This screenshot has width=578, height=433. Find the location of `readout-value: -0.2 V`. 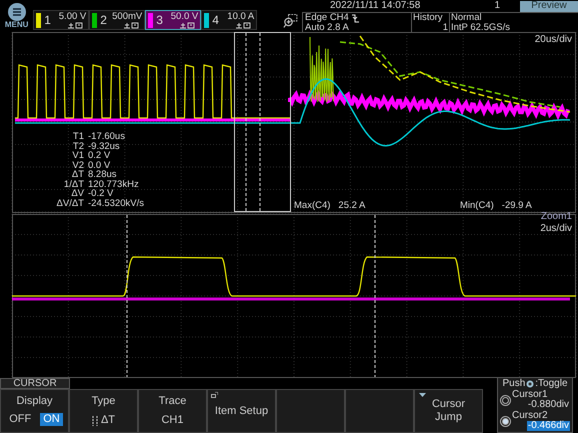

readout-value: -0.2 V is located at coordinates (101, 193).